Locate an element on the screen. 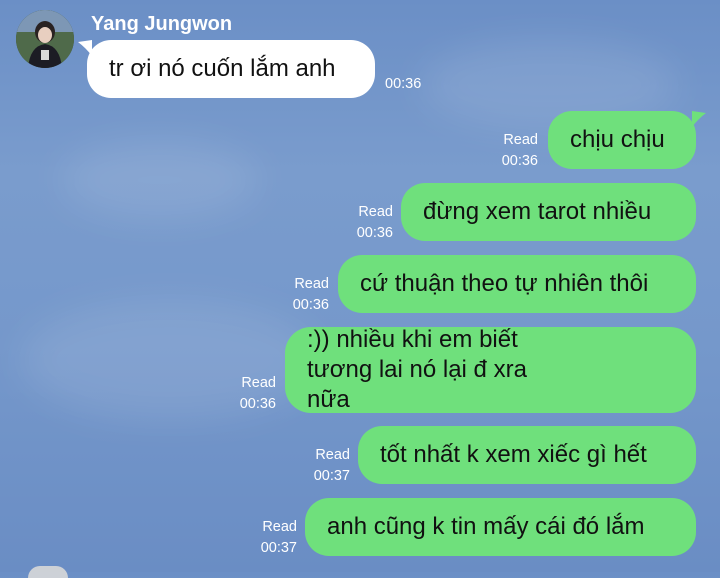 The height and width of the screenshot is (578, 720). outgoing-message-bubble: chịu chịu is located at coordinates (622, 140).